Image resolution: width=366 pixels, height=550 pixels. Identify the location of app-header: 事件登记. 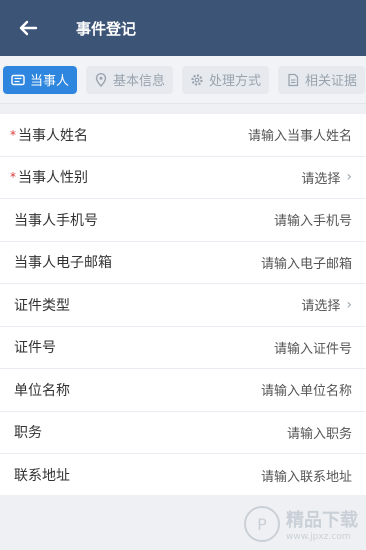
(183, 28).